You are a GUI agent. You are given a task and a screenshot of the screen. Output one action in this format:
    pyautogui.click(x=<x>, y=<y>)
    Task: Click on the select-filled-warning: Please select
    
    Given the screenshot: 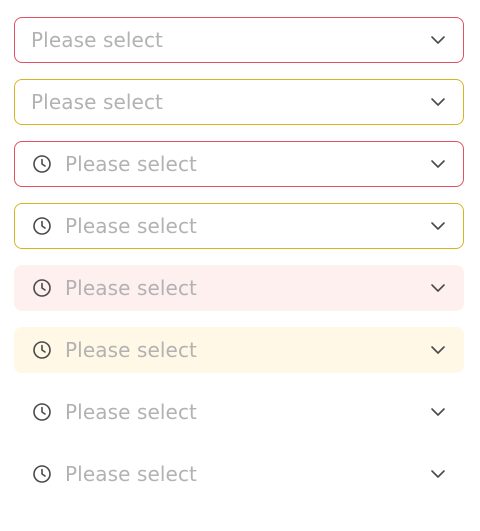 What is the action you would take?
    pyautogui.click(x=239, y=350)
    